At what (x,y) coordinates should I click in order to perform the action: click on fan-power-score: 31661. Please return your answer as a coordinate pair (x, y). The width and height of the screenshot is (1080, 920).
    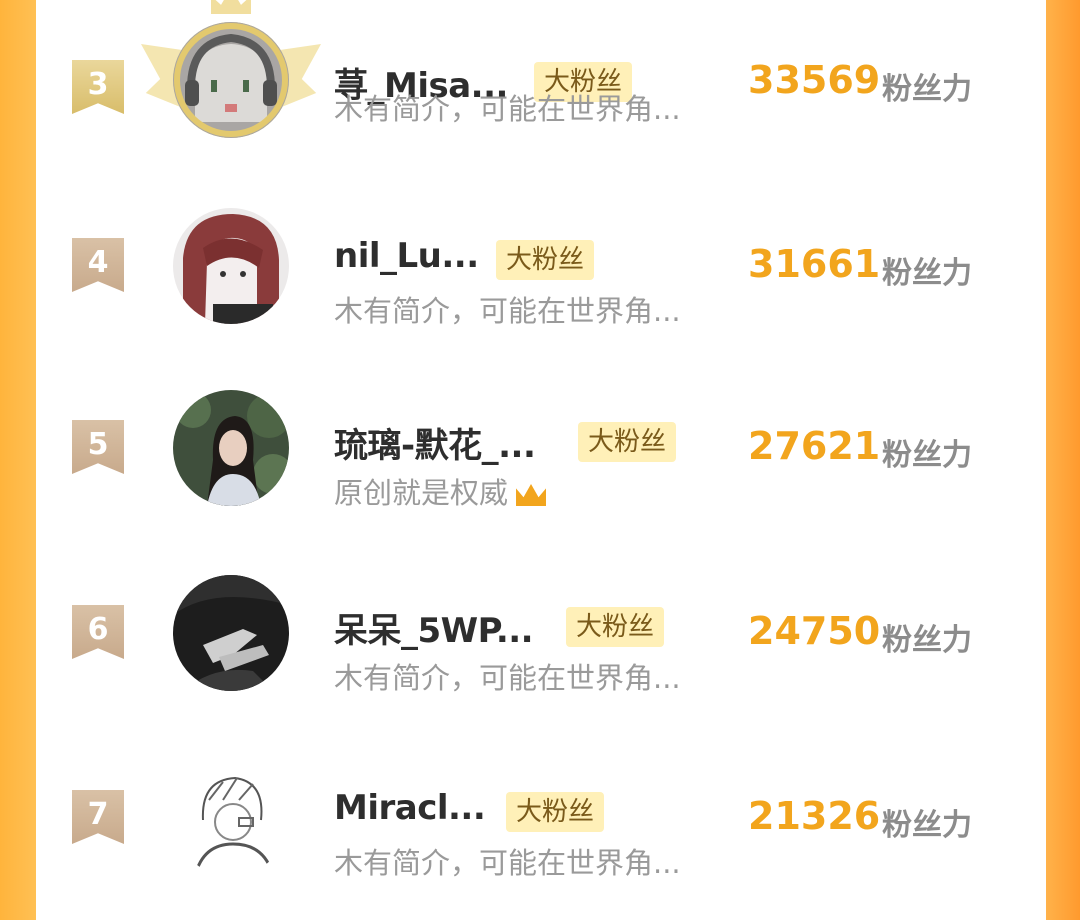
    Looking at the image, I should click on (814, 264).